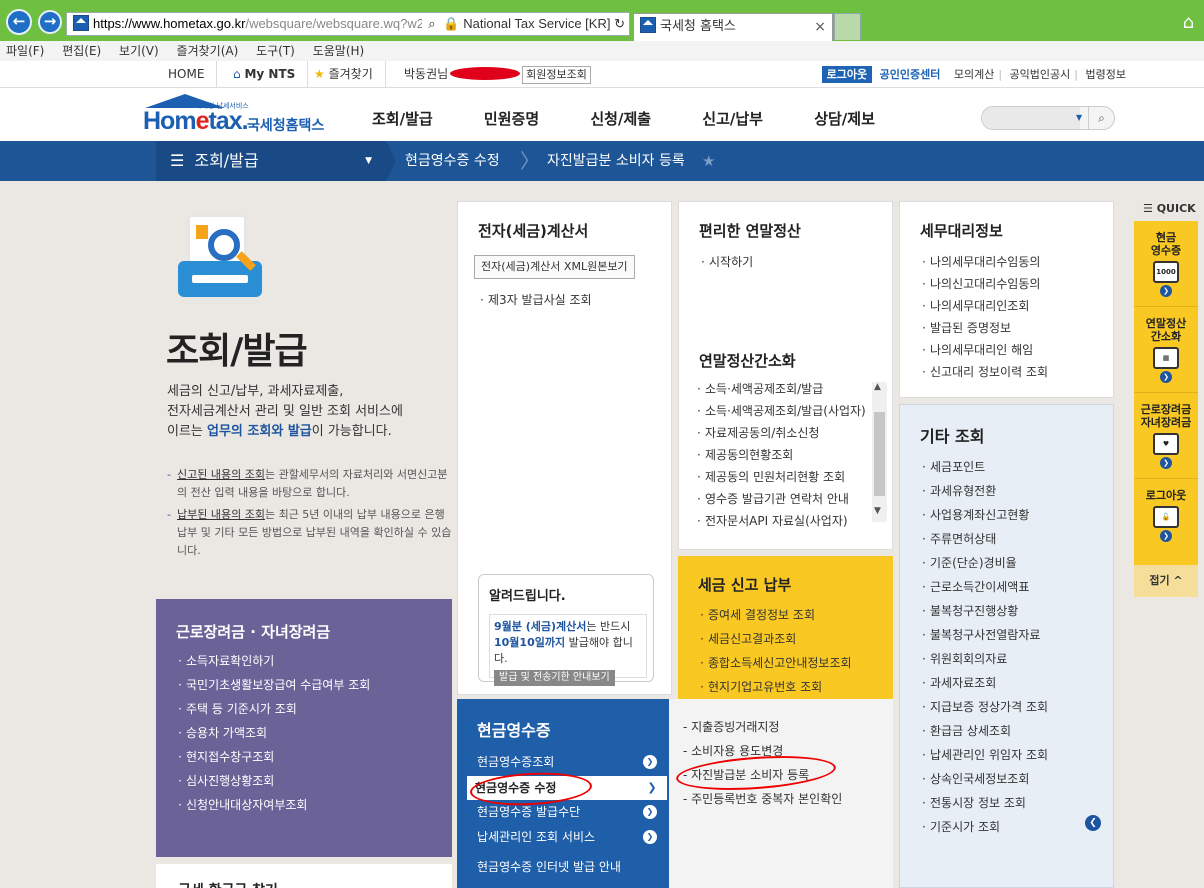 This screenshot has width=1204, height=888. Describe the element at coordinates (782, 499) in the screenshot. I see `yearend-simplified-link: 영수증 발급기관 연락처 안내` at that location.